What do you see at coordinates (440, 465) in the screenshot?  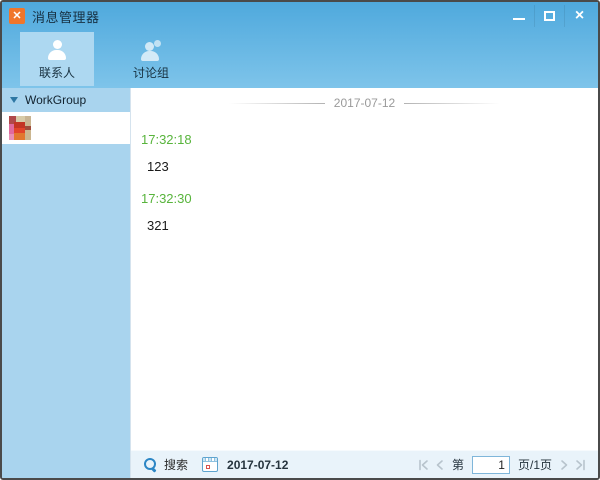 I see `previous-page-button` at bounding box center [440, 465].